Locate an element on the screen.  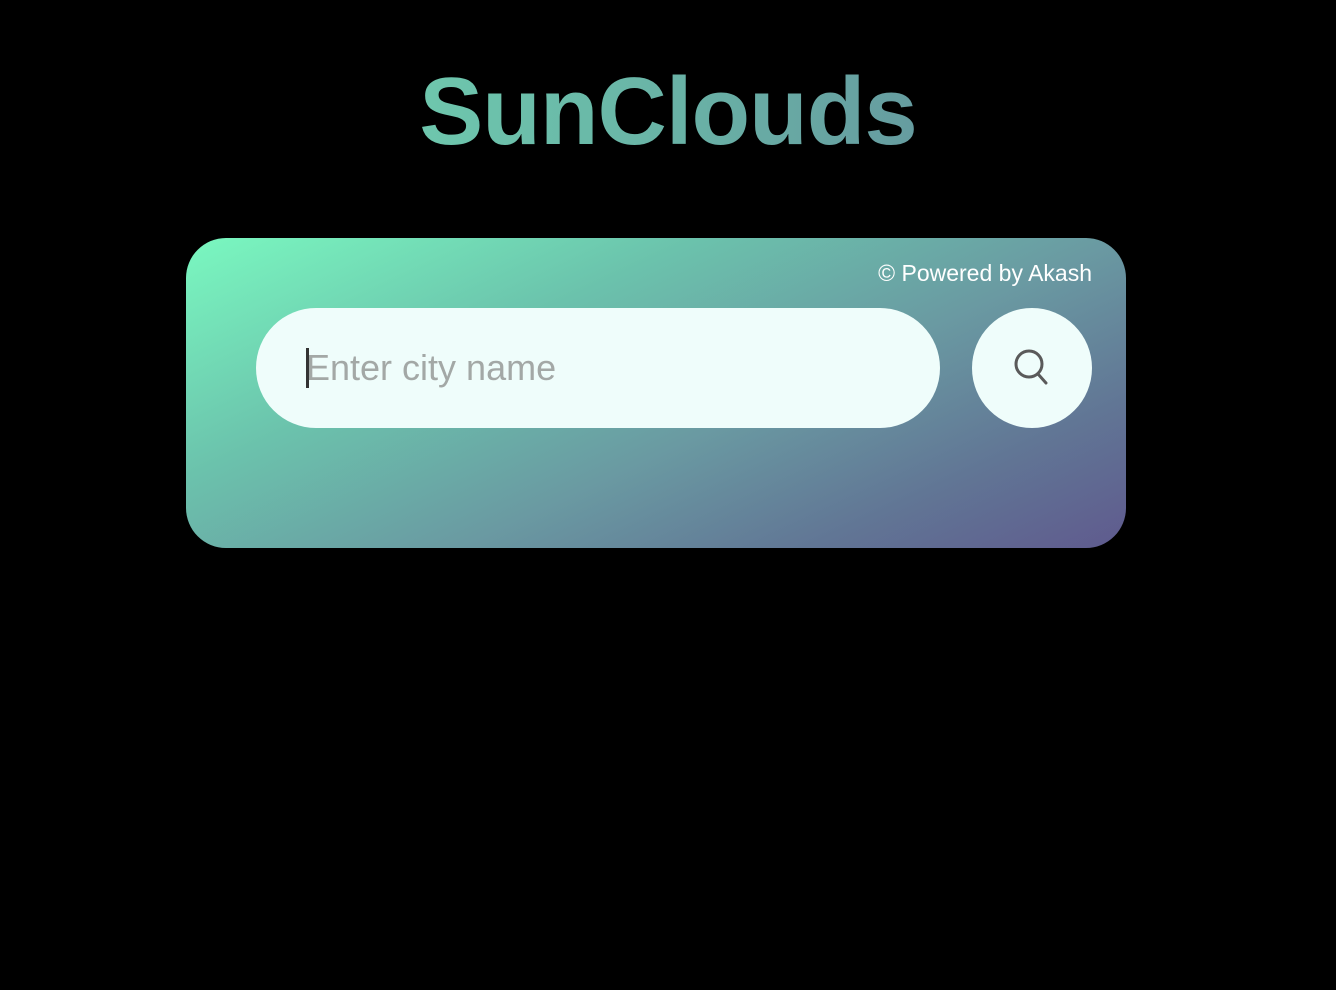
search-icon is located at coordinates (1032, 368).